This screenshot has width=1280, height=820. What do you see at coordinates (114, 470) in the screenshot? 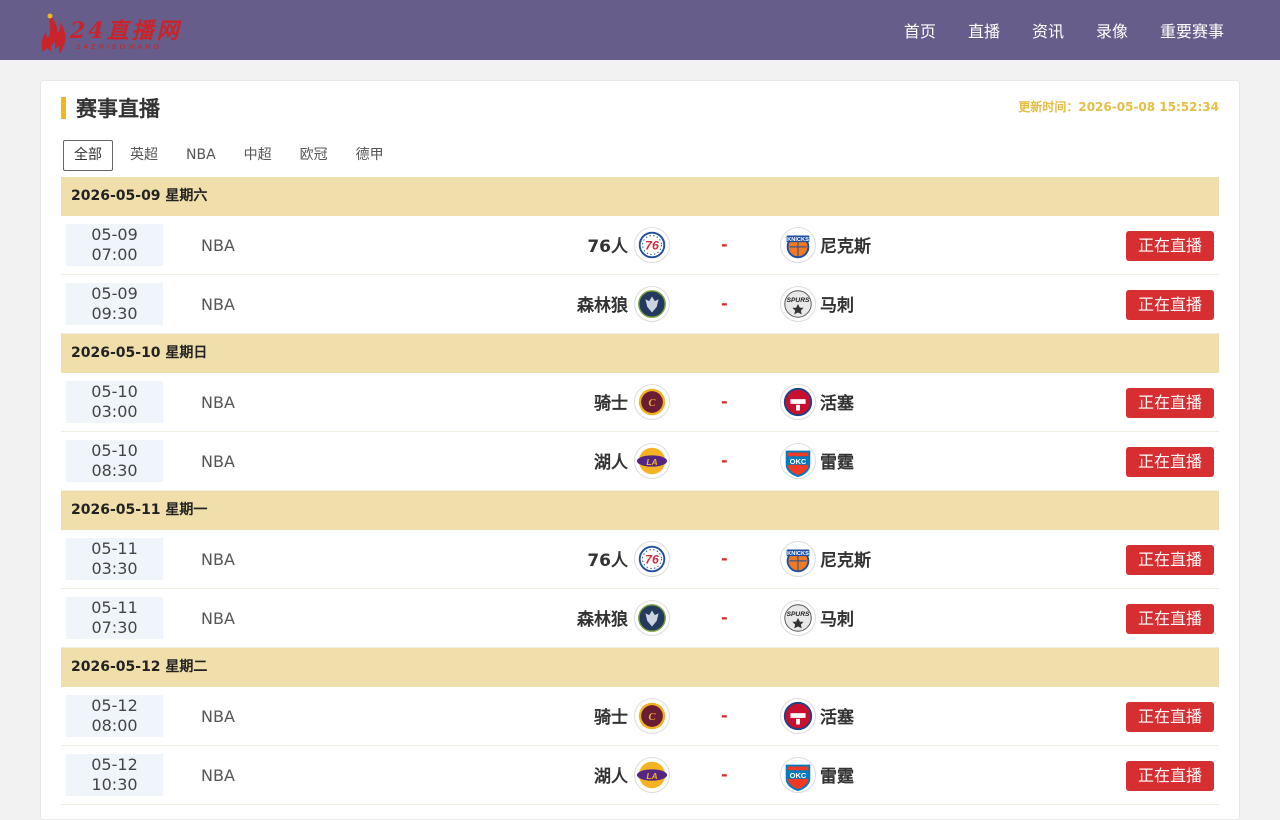
I see `match-clock: 08:30` at bounding box center [114, 470].